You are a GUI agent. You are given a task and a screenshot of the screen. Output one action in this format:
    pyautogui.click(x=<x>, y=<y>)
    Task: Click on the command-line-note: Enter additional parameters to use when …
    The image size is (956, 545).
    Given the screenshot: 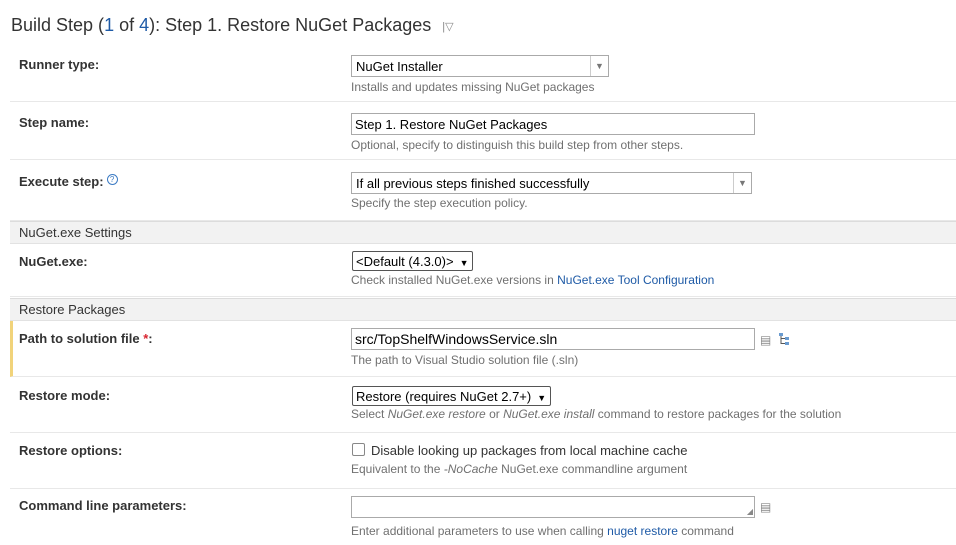 What is the action you would take?
    pyautogui.click(x=542, y=531)
    